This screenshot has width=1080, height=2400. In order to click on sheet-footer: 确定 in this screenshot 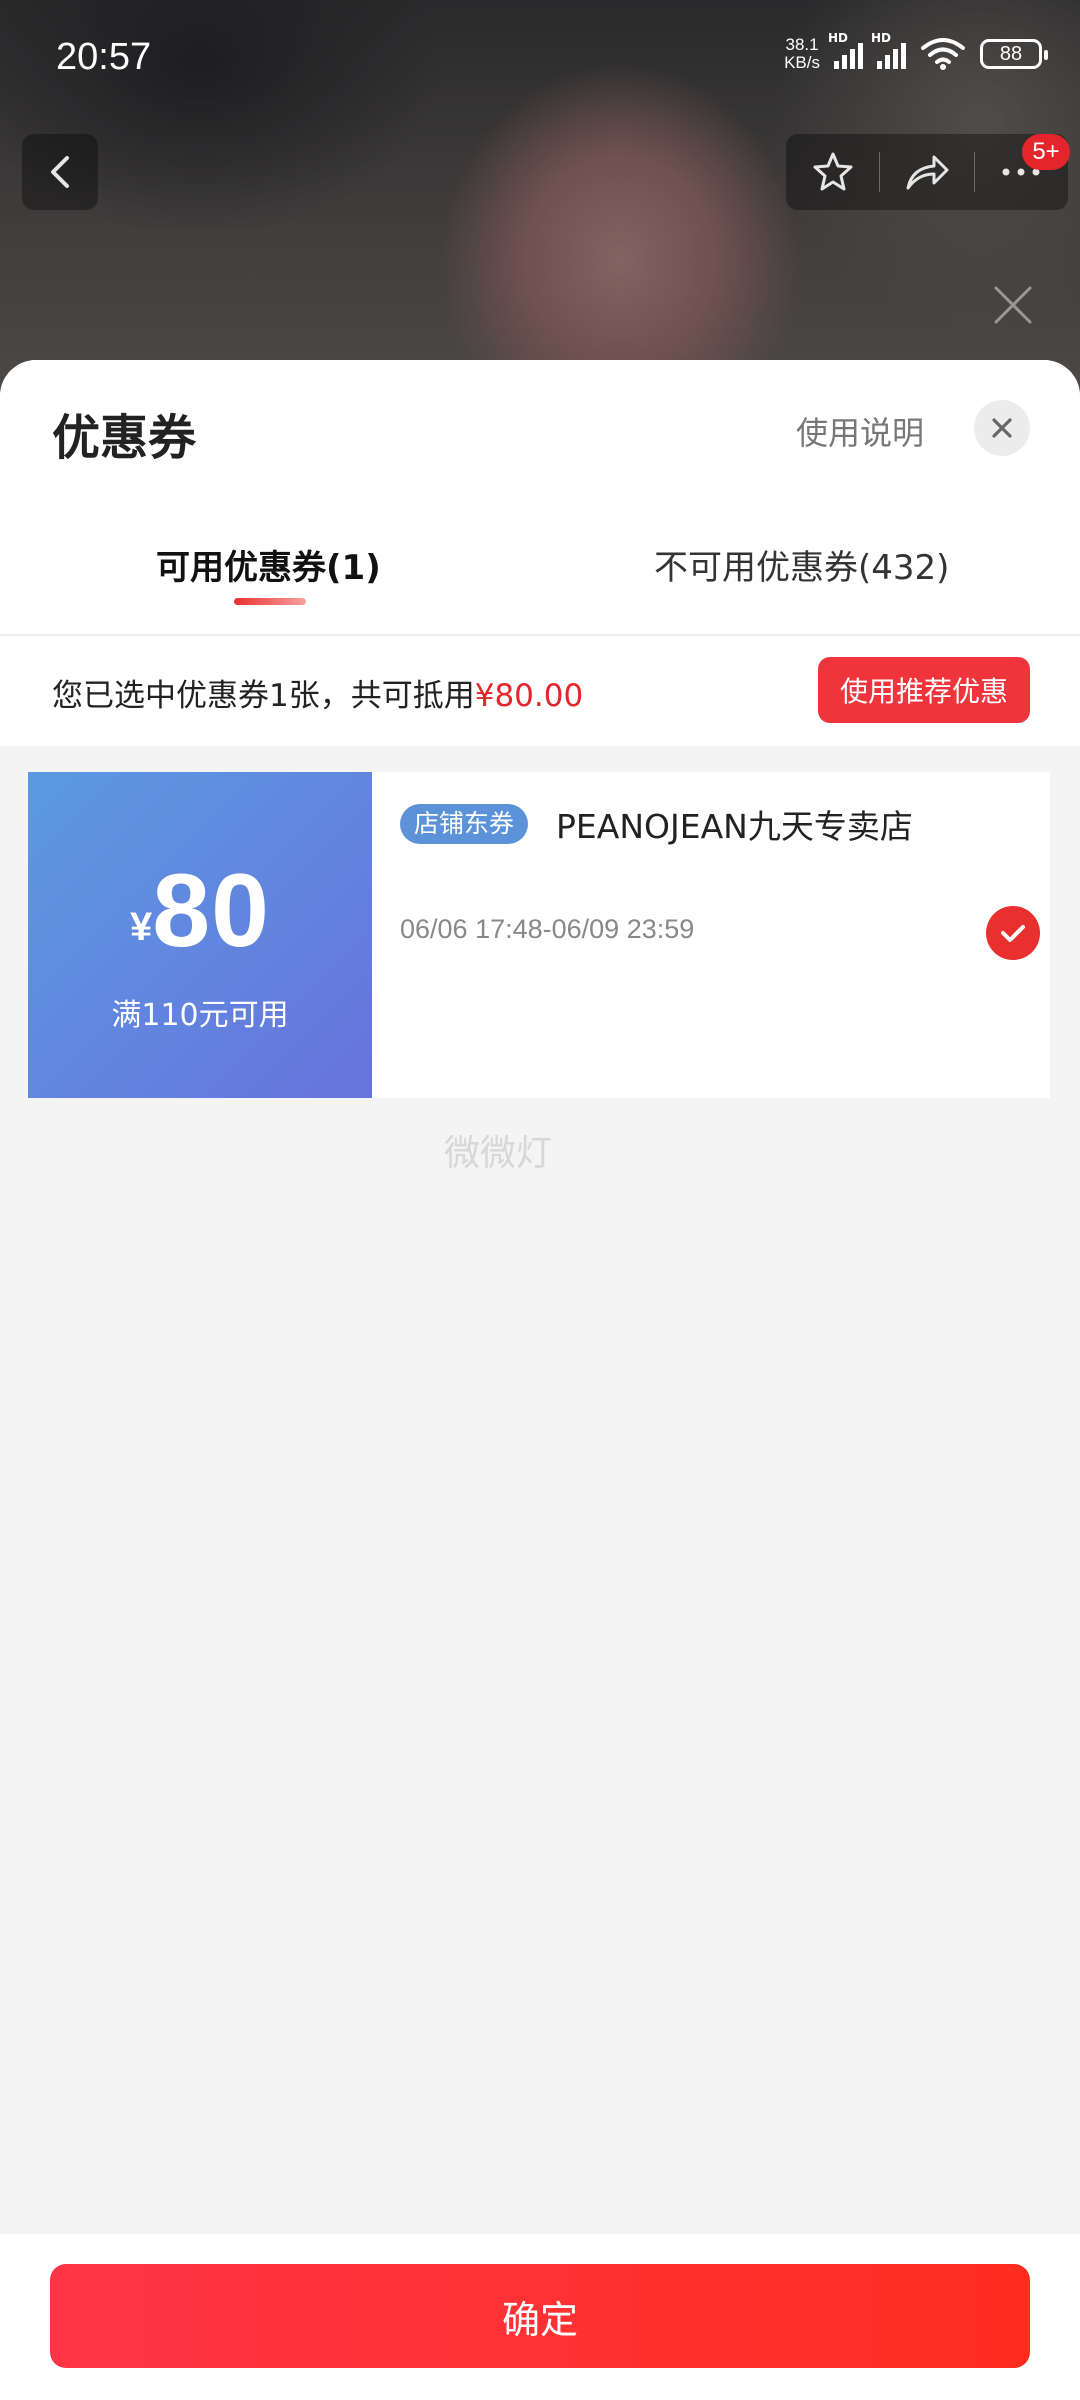, I will do `click(540, 2317)`.